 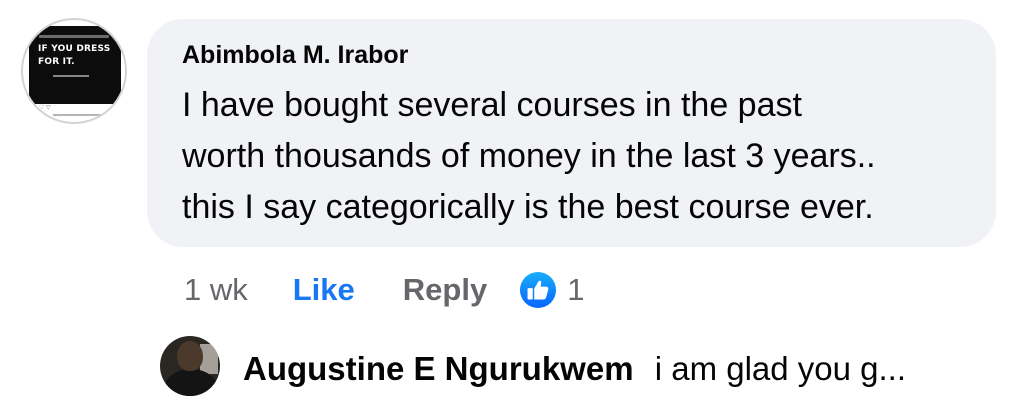 What do you see at coordinates (74, 49) in the screenshot?
I see `avatar-quote-line-1: IF YOU DRESS` at bounding box center [74, 49].